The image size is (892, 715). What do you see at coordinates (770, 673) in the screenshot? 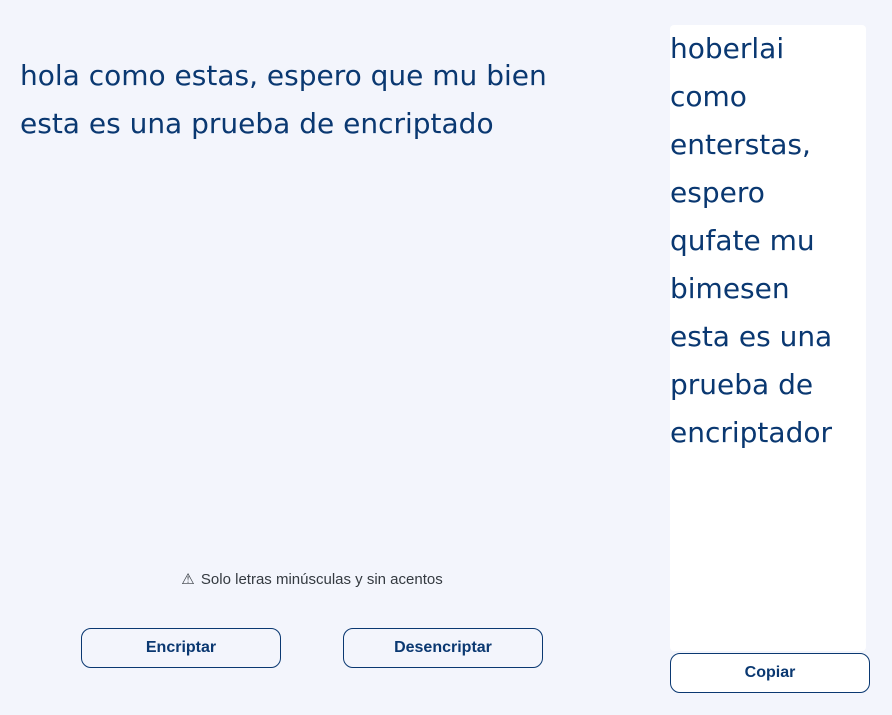
I see `copy-button: Copiar` at bounding box center [770, 673].